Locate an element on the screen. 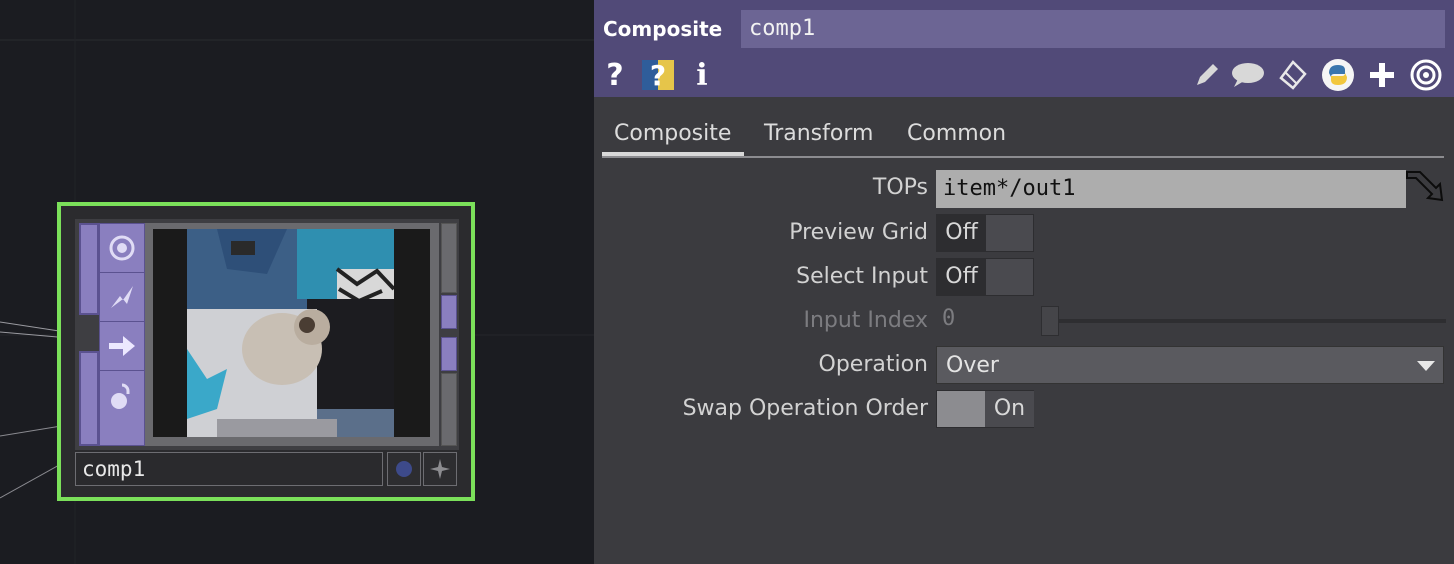 Image resolution: width=1454 pixels, height=564 pixels. select-input-toggle: Off is located at coordinates (985, 277).